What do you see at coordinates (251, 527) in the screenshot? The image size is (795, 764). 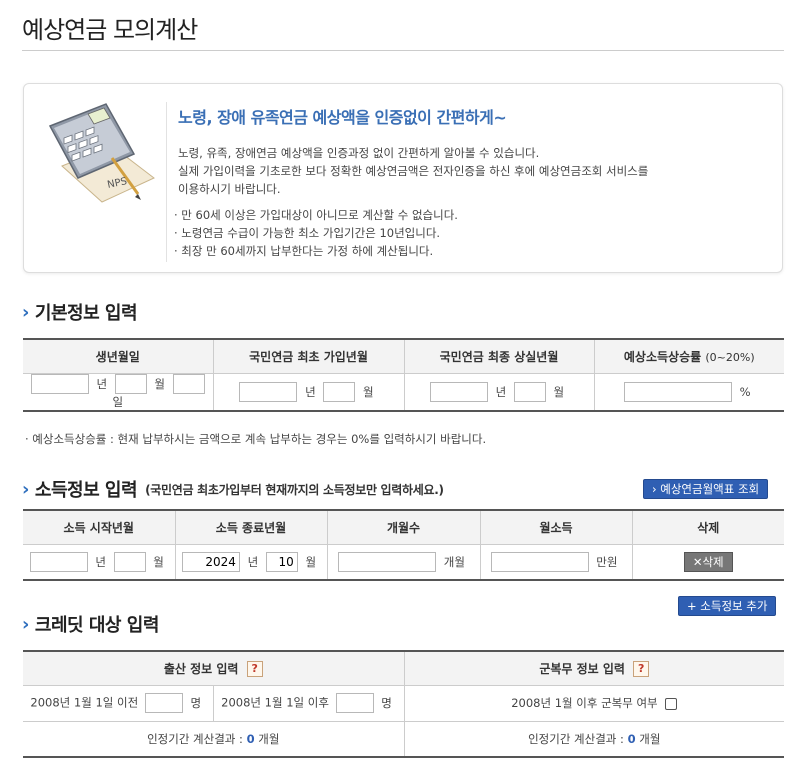 I see `header-income-end: 소득 종료년월` at bounding box center [251, 527].